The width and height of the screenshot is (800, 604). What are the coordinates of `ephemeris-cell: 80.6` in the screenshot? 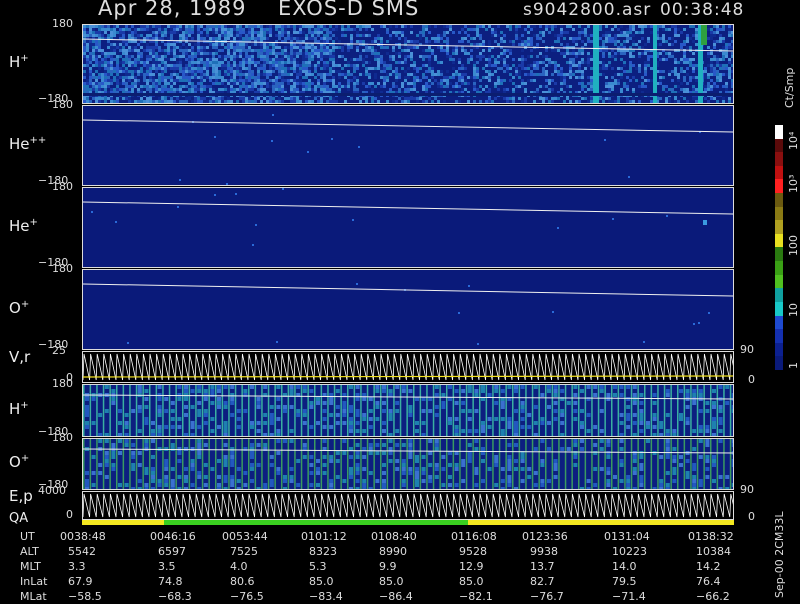 It's located at (242, 581).